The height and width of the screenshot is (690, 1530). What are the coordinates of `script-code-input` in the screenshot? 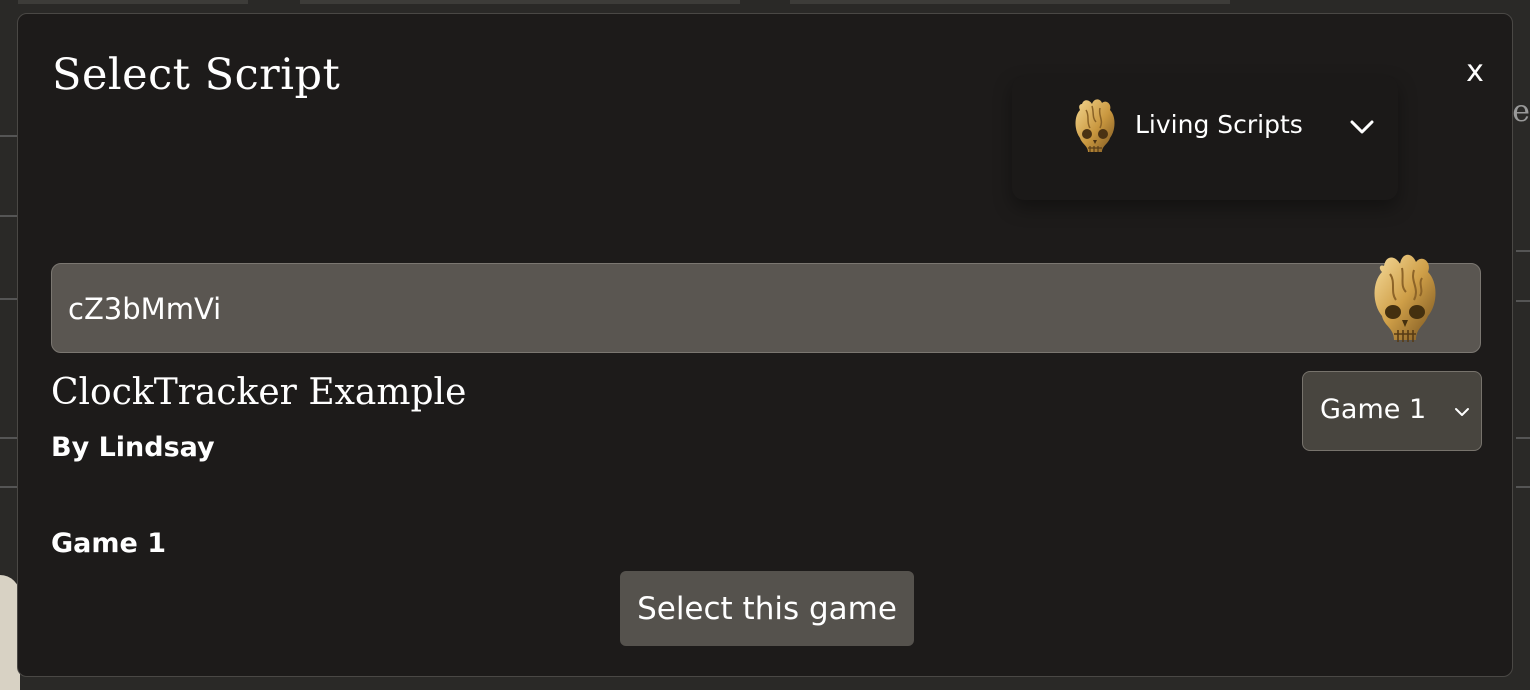 It's located at (708, 309).